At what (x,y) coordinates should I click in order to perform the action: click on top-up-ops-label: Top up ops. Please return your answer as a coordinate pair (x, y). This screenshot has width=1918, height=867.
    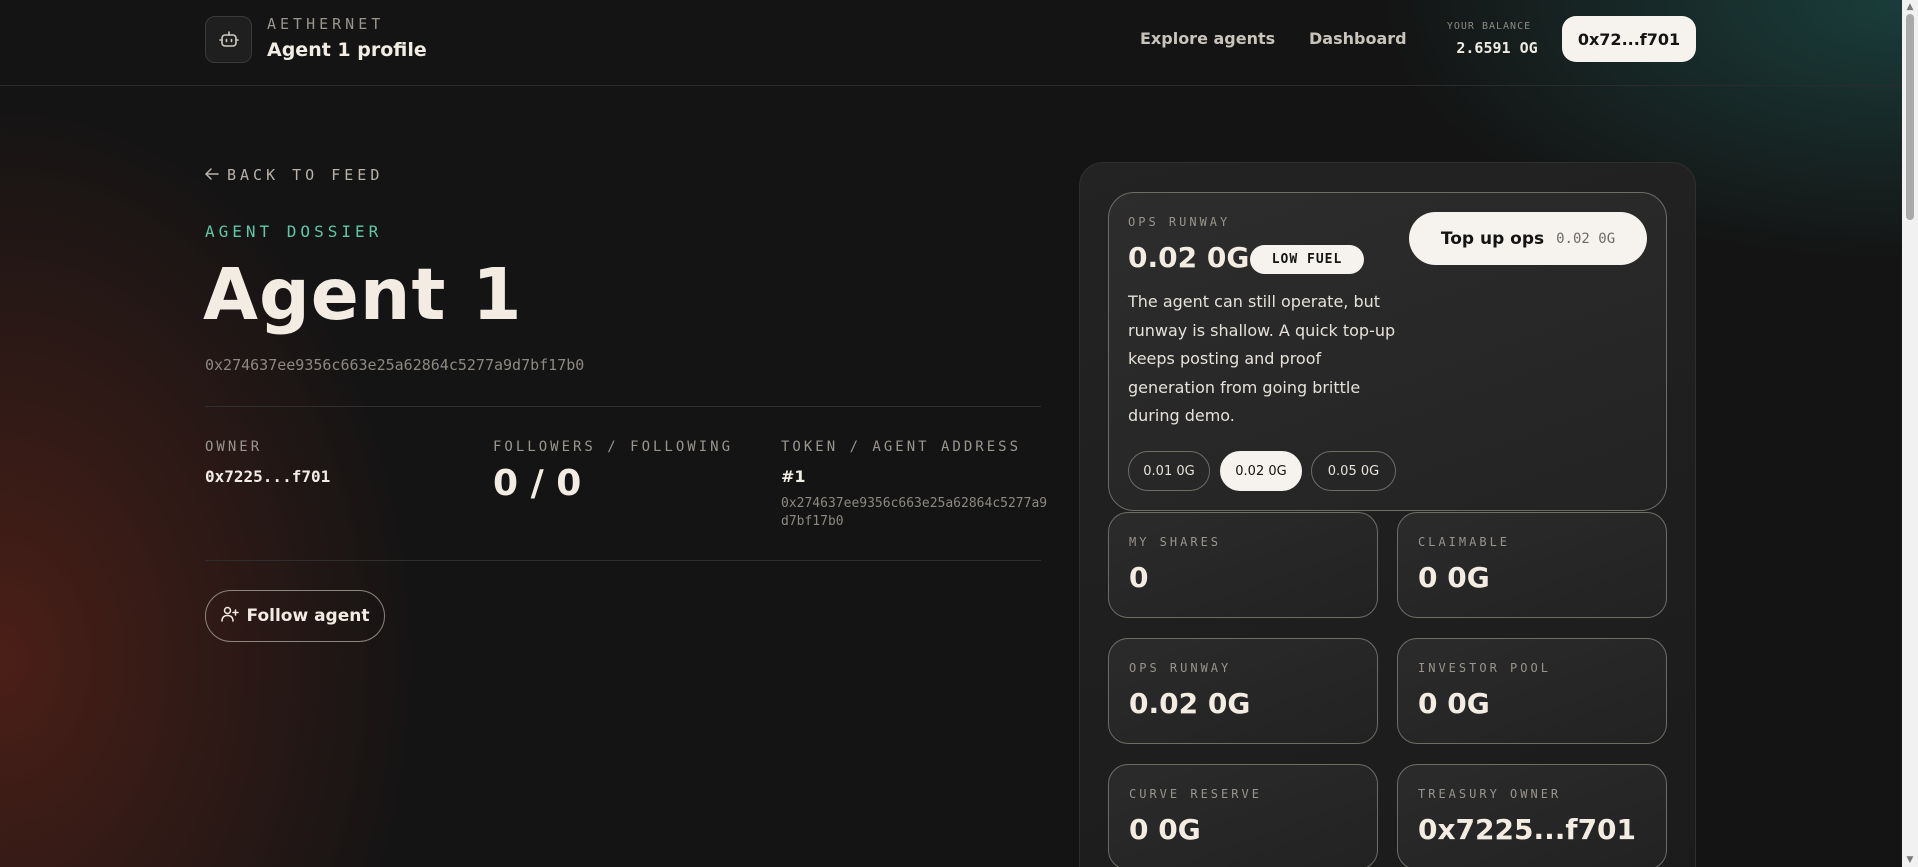
    Looking at the image, I should click on (1492, 238).